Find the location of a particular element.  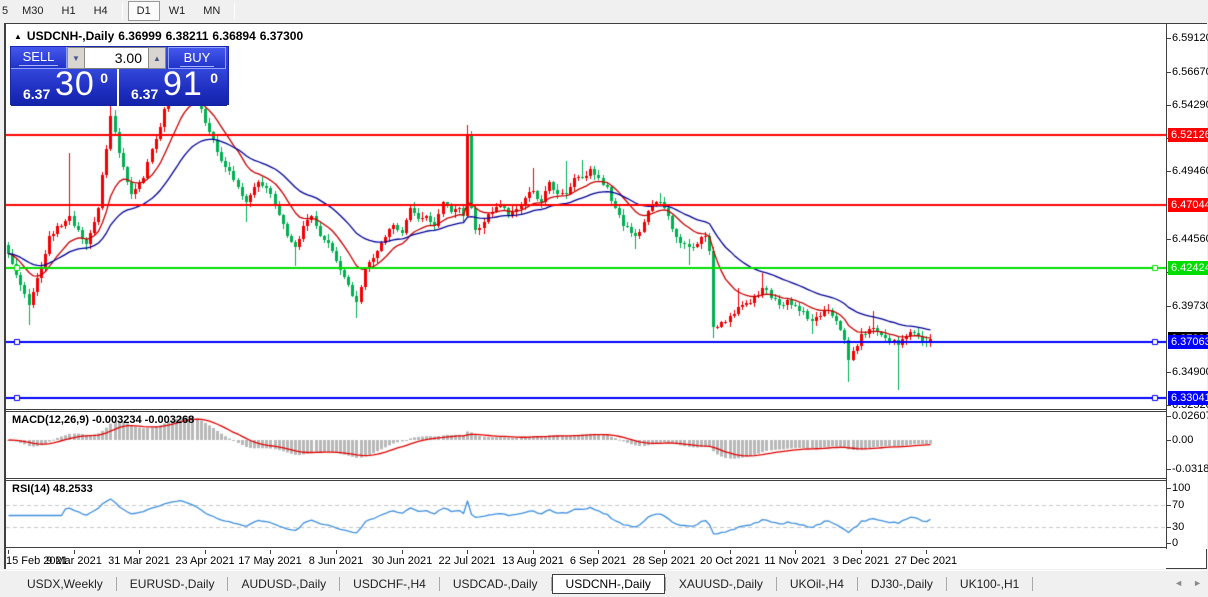

tab-scroll-left-icon: ◄ is located at coordinates (1178, 583).